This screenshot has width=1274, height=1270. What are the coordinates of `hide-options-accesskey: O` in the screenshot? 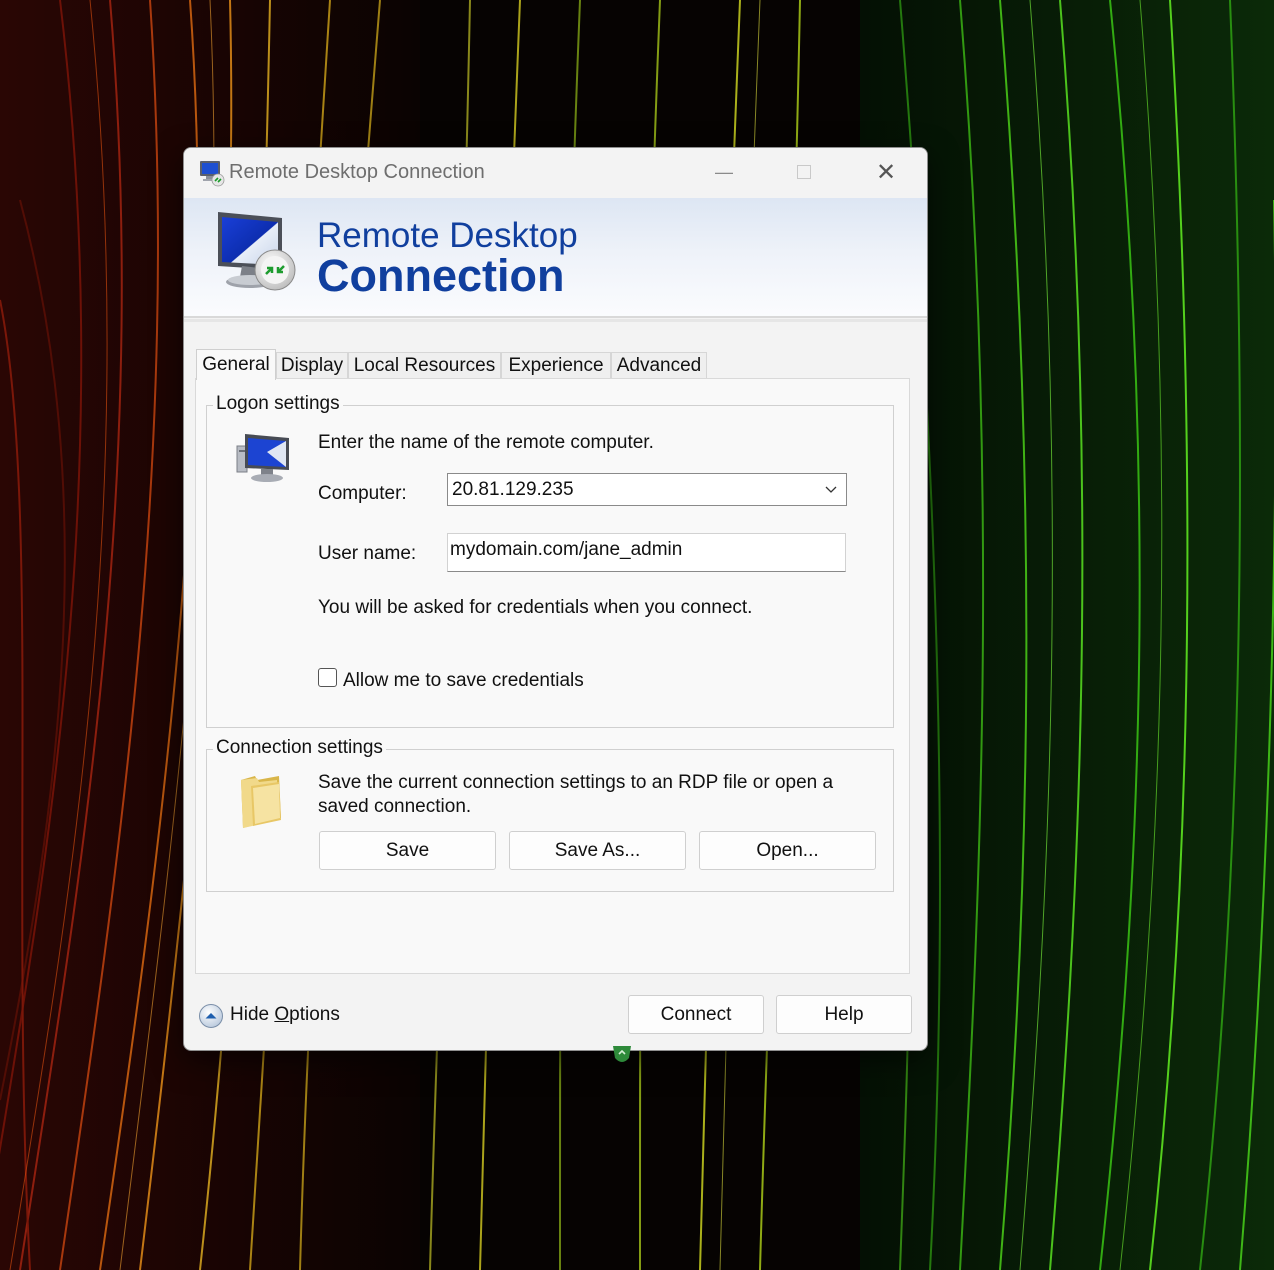 It's located at (282, 1014).